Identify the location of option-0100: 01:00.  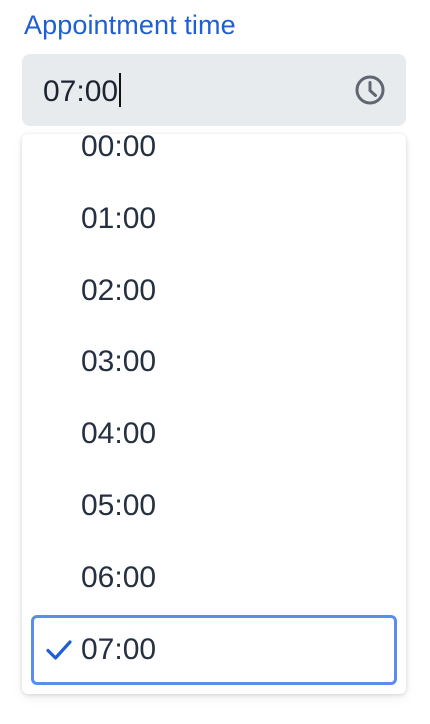
(214, 219).